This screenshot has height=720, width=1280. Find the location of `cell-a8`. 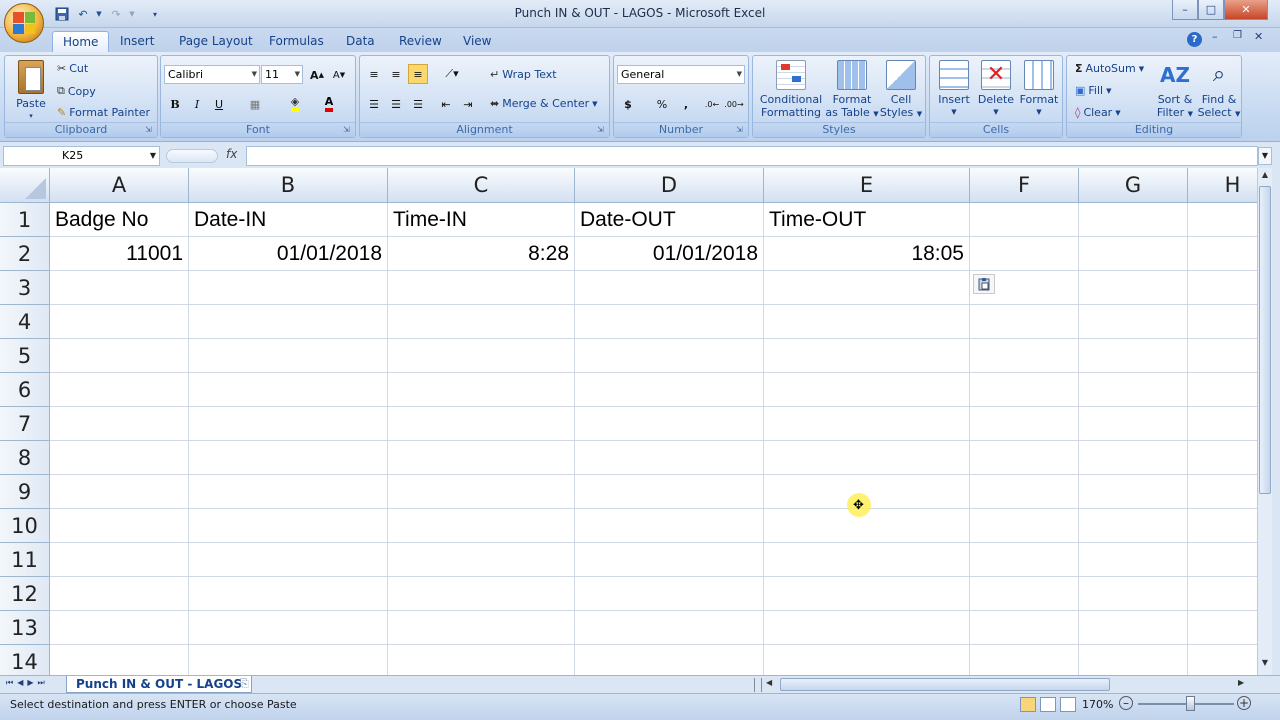

cell-a8 is located at coordinates (119, 458).